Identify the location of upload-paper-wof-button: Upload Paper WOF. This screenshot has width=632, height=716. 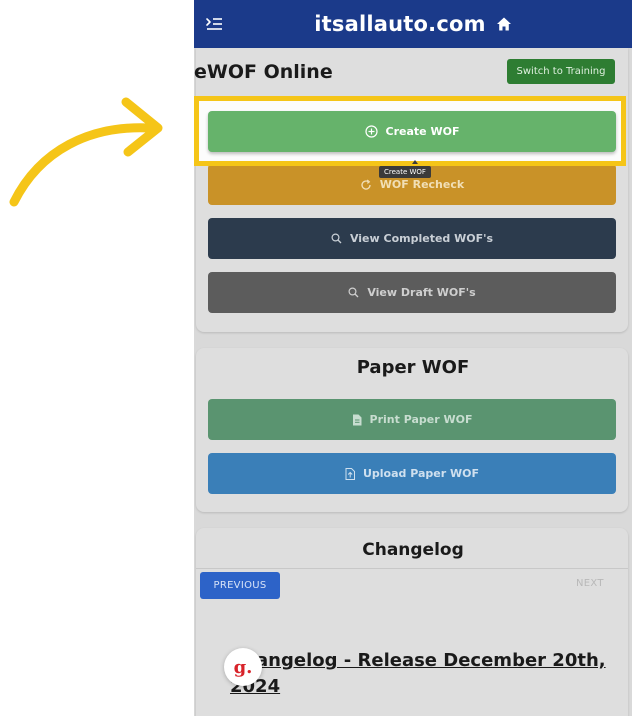
(412, 473).